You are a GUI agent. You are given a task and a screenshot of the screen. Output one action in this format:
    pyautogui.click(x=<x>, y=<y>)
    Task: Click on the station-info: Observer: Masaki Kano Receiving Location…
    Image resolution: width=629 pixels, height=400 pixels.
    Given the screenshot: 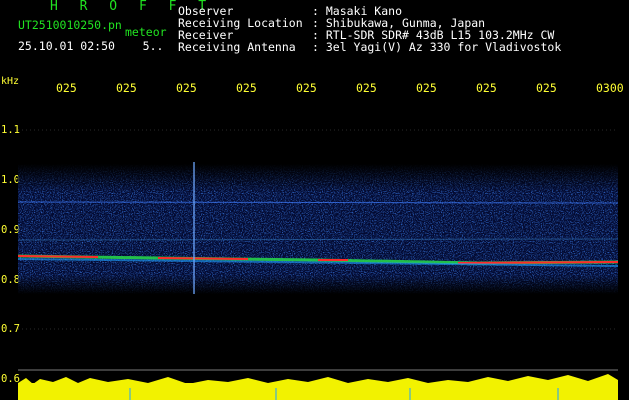 What is the action you would take?
    pyautogui.click(x=369, y=35)
    